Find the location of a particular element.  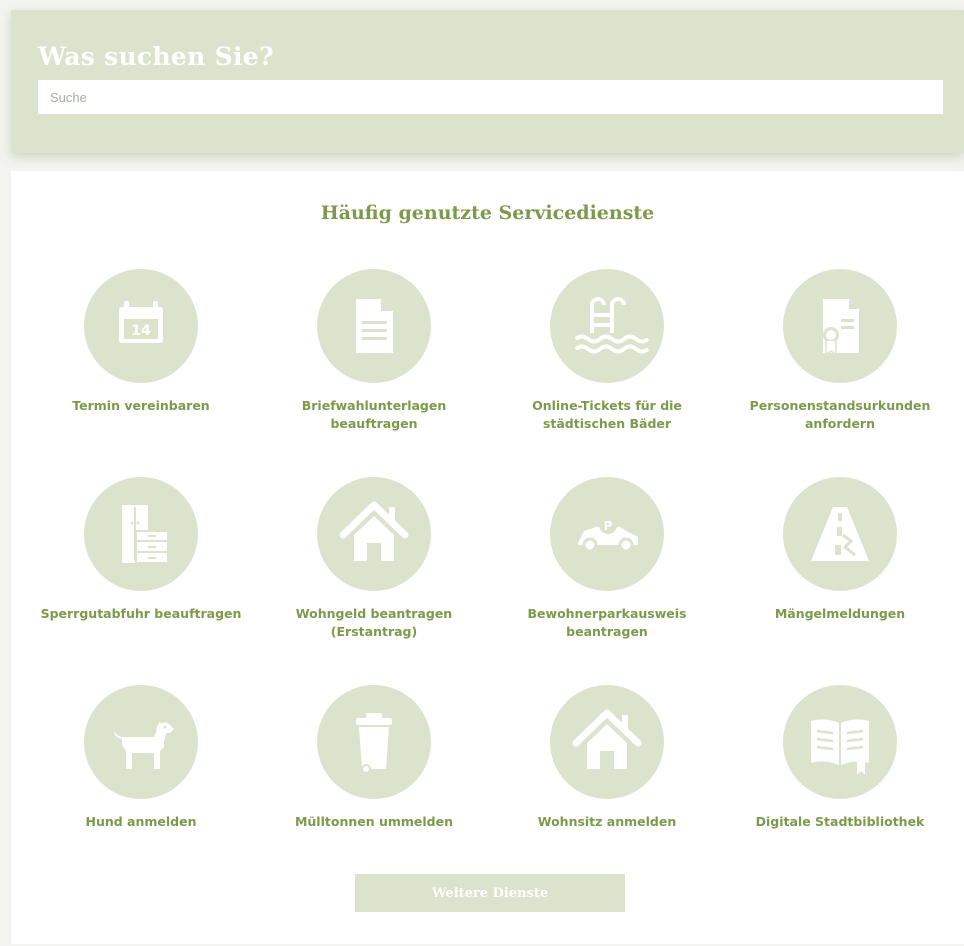

swimming-pool-icon is located at coordinates (607, 326).